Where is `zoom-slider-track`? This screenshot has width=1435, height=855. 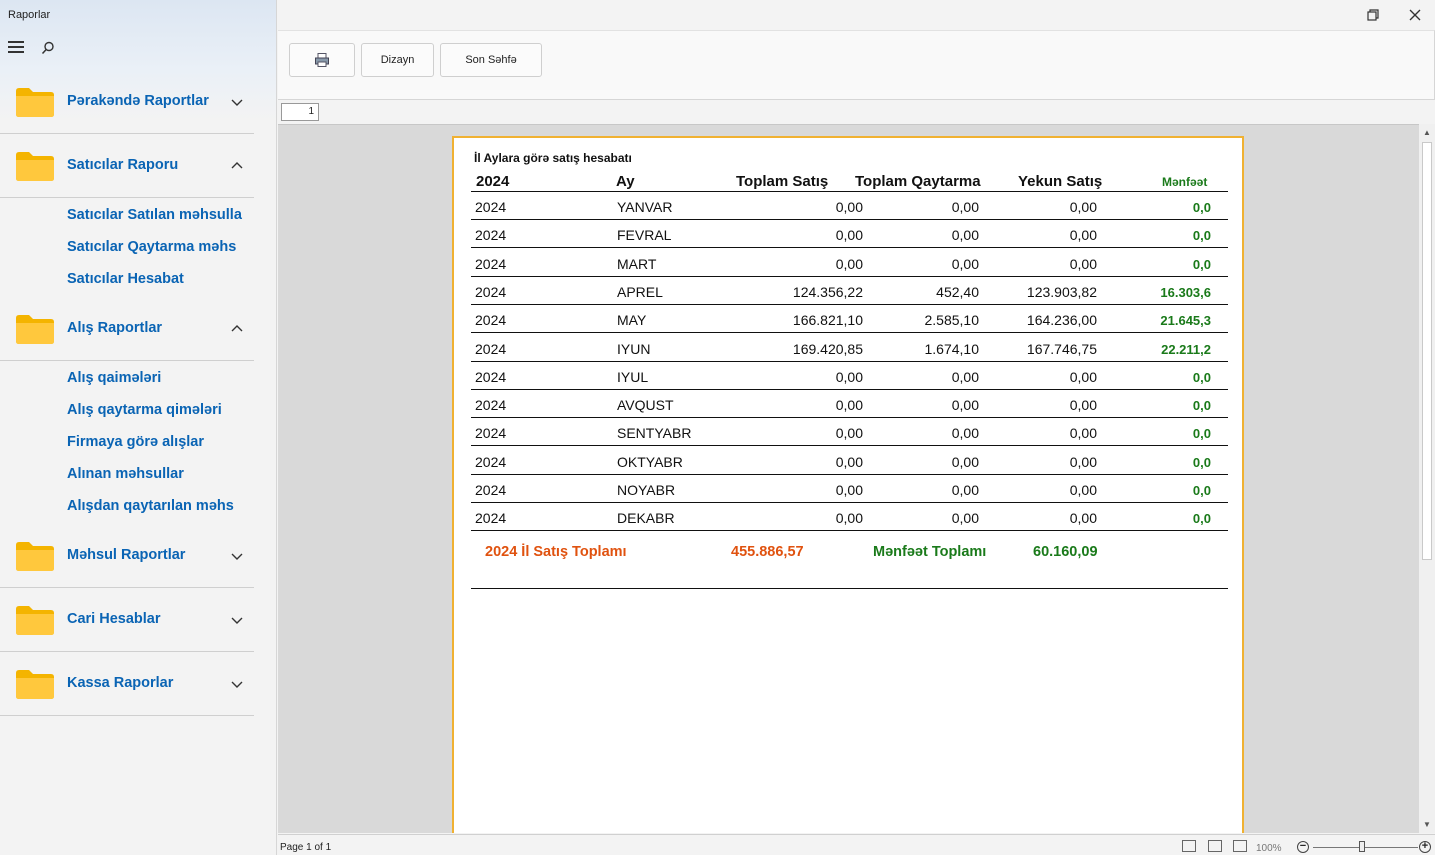
zoom-slider-track is located at coordinates (1365, 847).